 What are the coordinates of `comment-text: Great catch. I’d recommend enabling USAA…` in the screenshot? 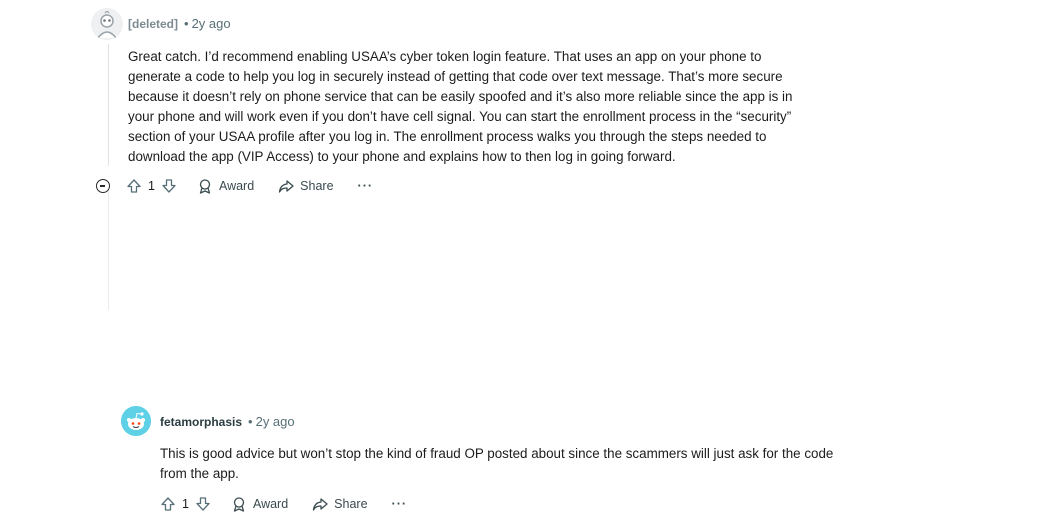 It's located at (460, 106).